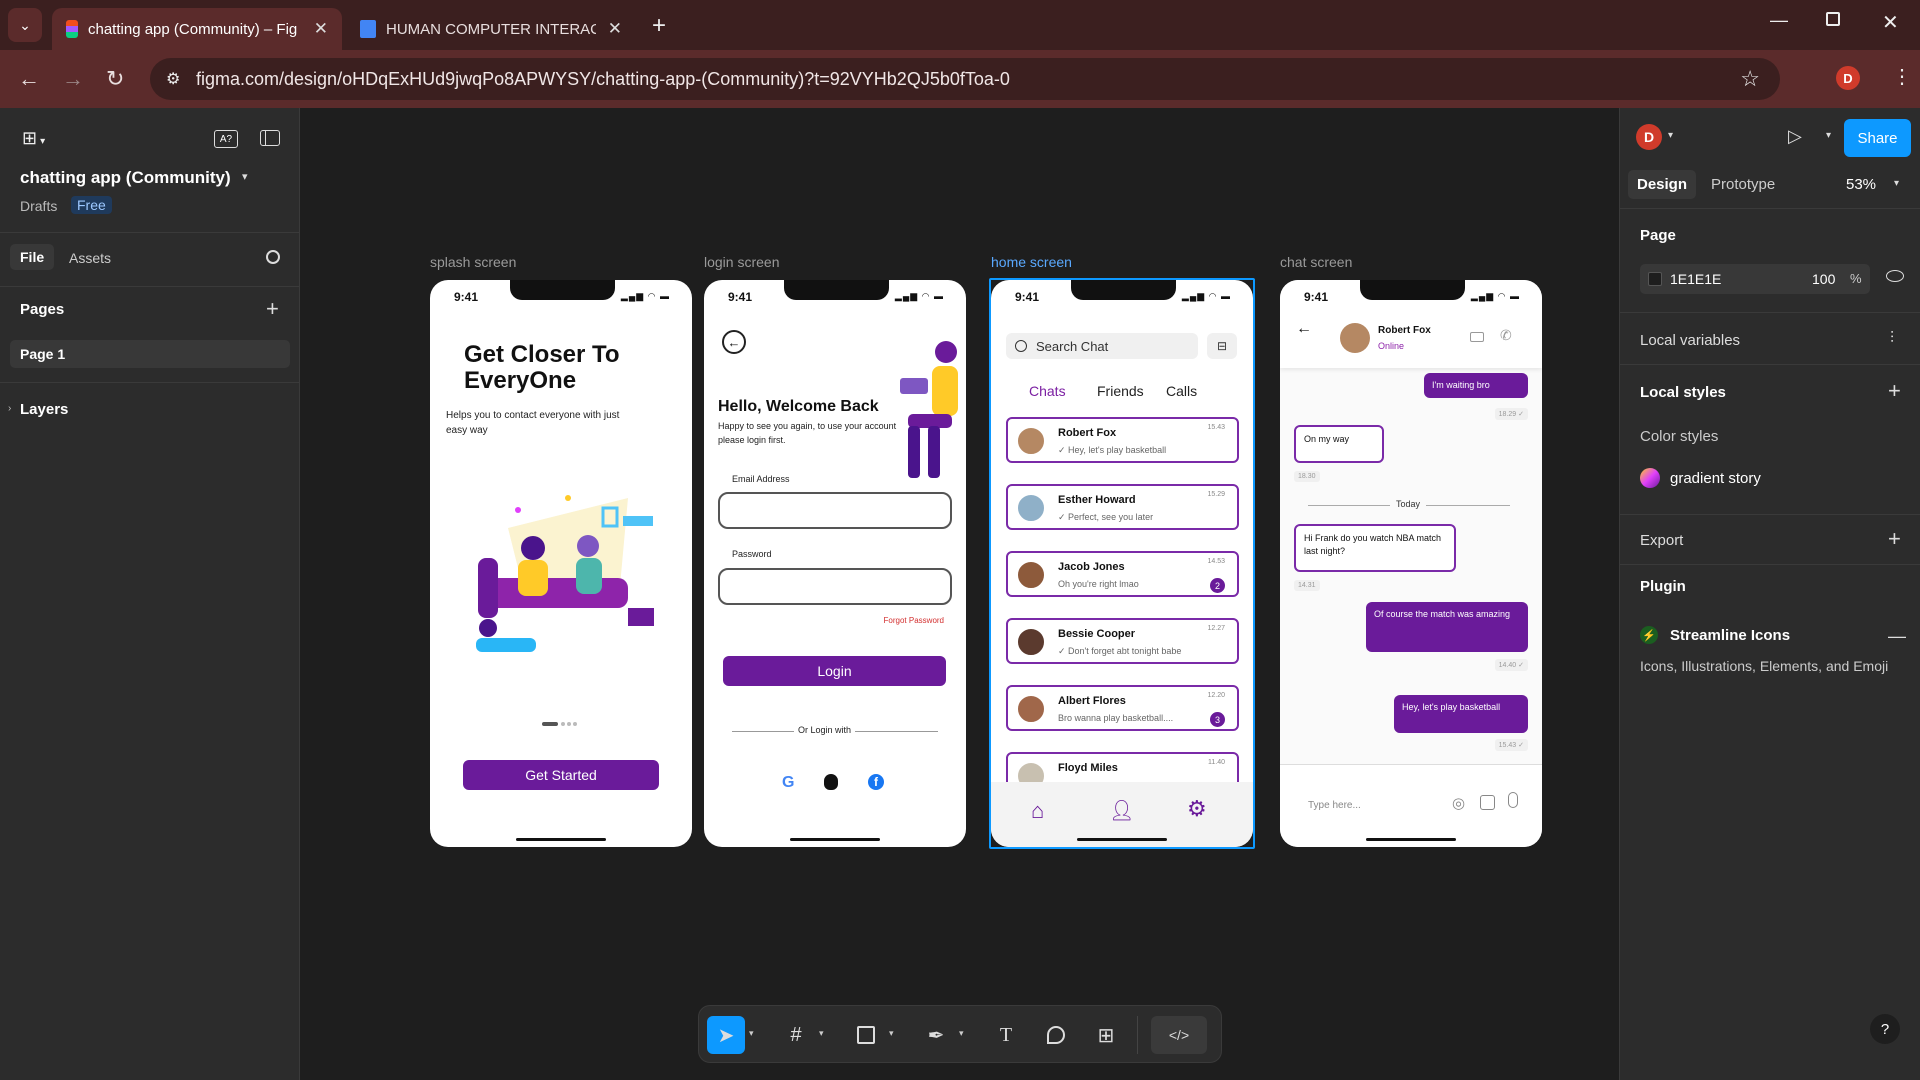  I want to click on new-tab-button: +, so click(659, 26).